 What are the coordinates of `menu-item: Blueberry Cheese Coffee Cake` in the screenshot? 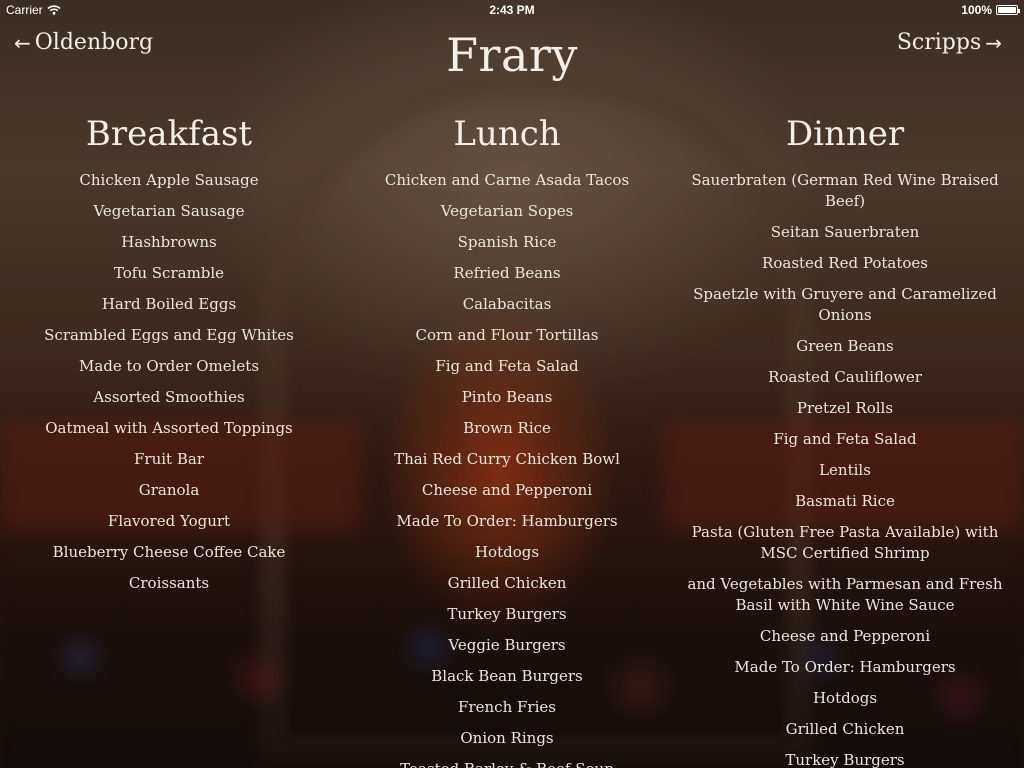 It's located at (169, 552).